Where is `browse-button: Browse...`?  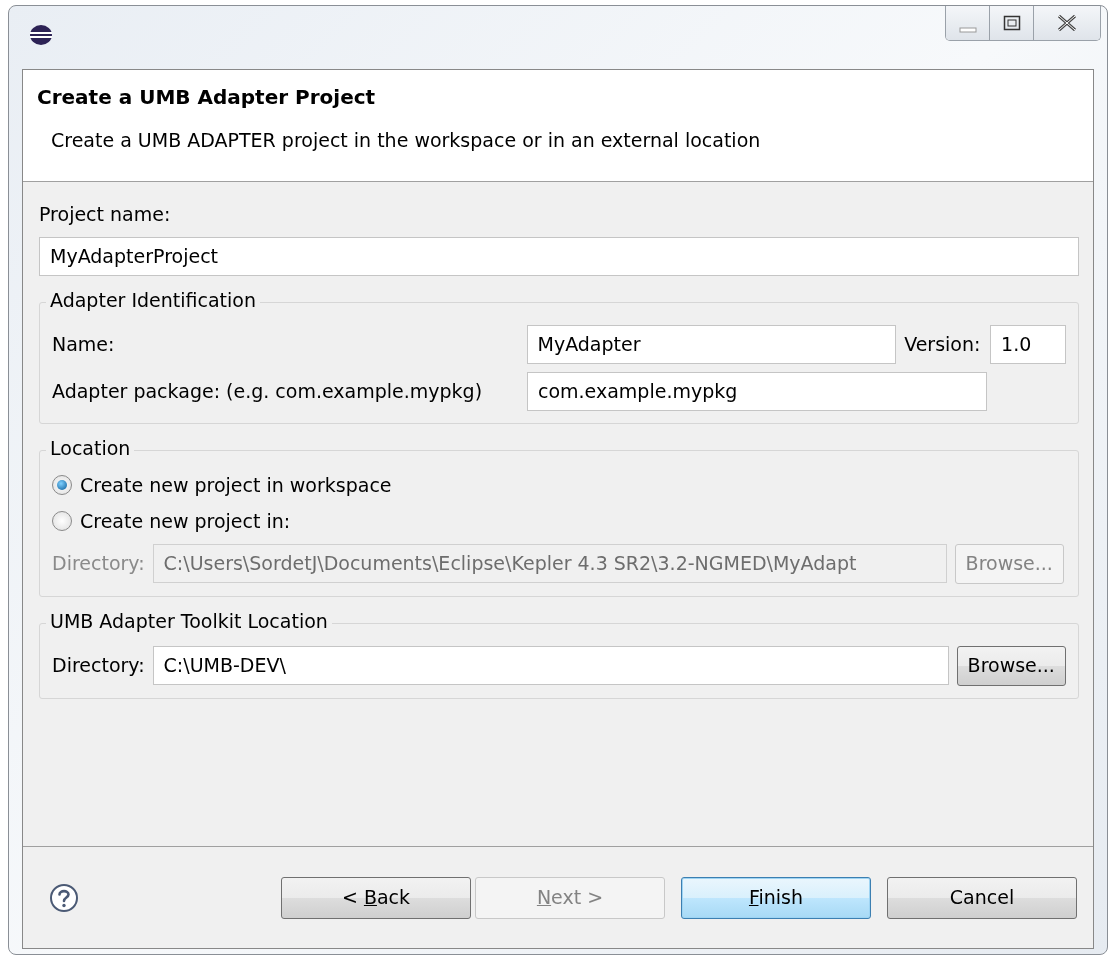
browse-button: Browse... is located at coordinates (1011, 665).